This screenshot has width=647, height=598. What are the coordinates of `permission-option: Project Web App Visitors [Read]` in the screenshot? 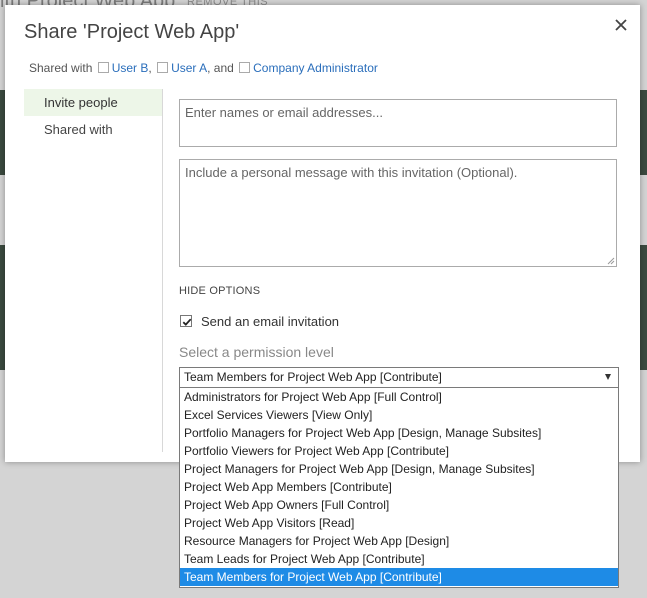 It's located at (399, 523).